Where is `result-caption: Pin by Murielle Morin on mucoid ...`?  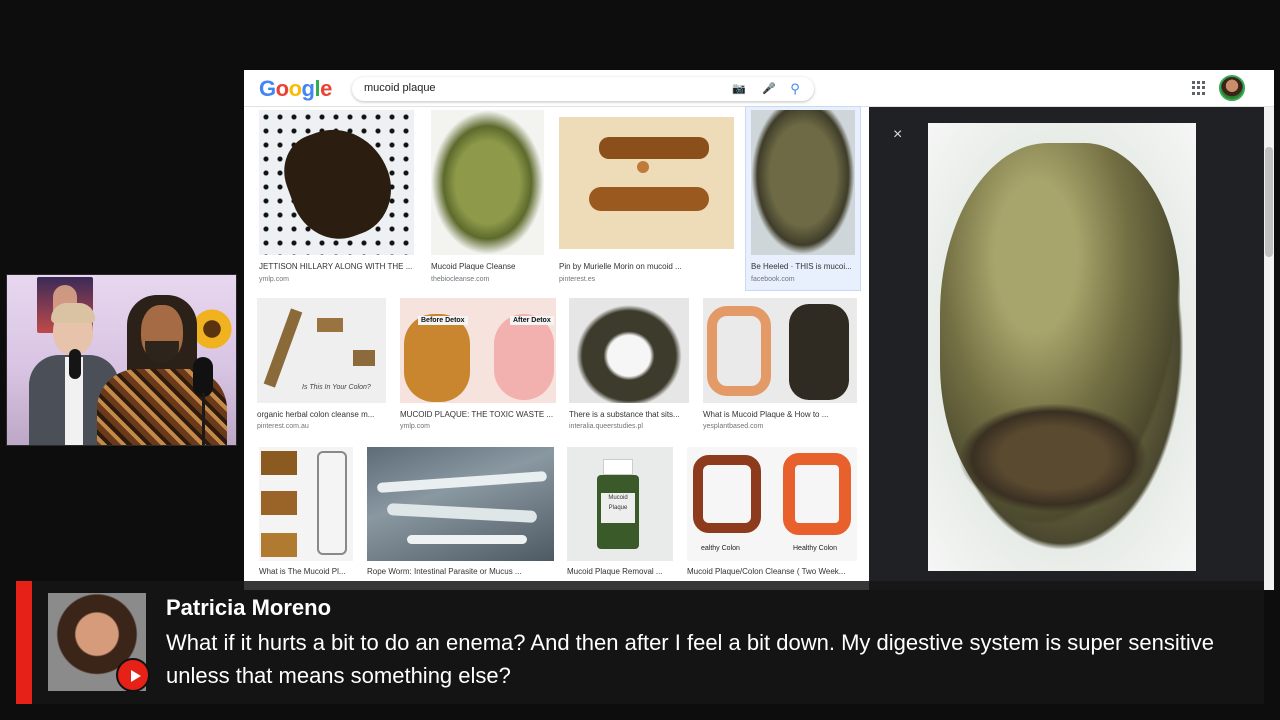
result-caption: Pin by Murielle Morin on mucoid ... is located at coordinates (646, 266).